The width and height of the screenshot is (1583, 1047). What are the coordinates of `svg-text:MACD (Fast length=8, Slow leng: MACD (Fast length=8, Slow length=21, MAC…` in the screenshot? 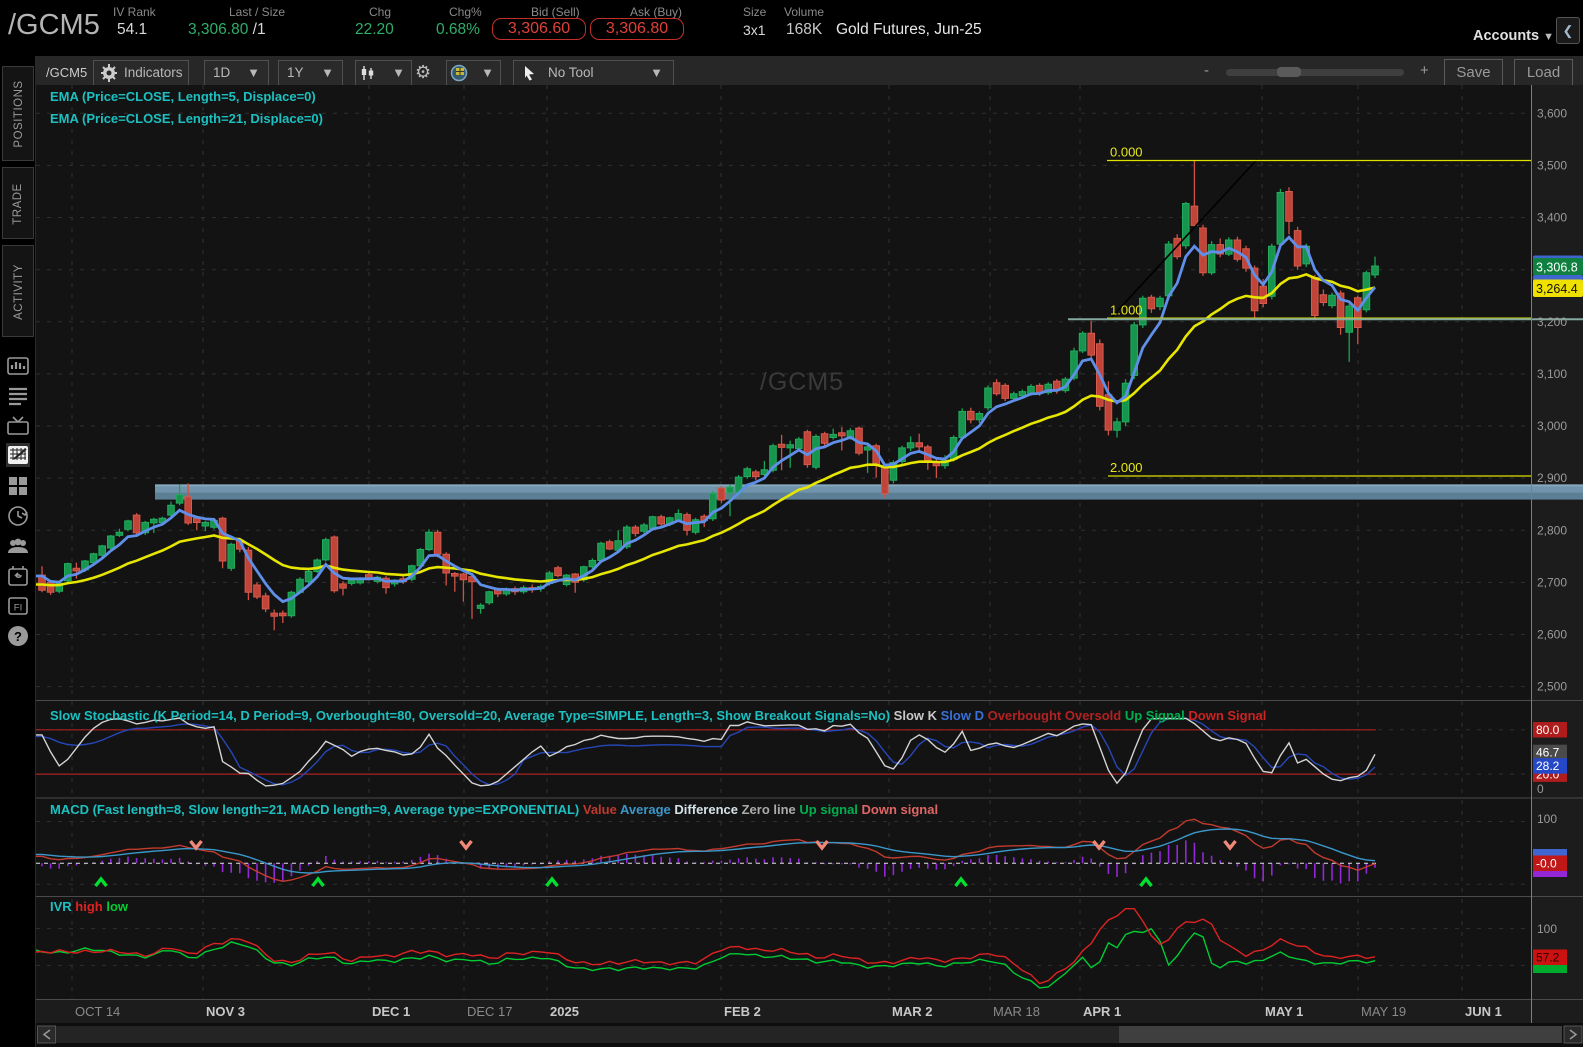 It's located at (494, 809).